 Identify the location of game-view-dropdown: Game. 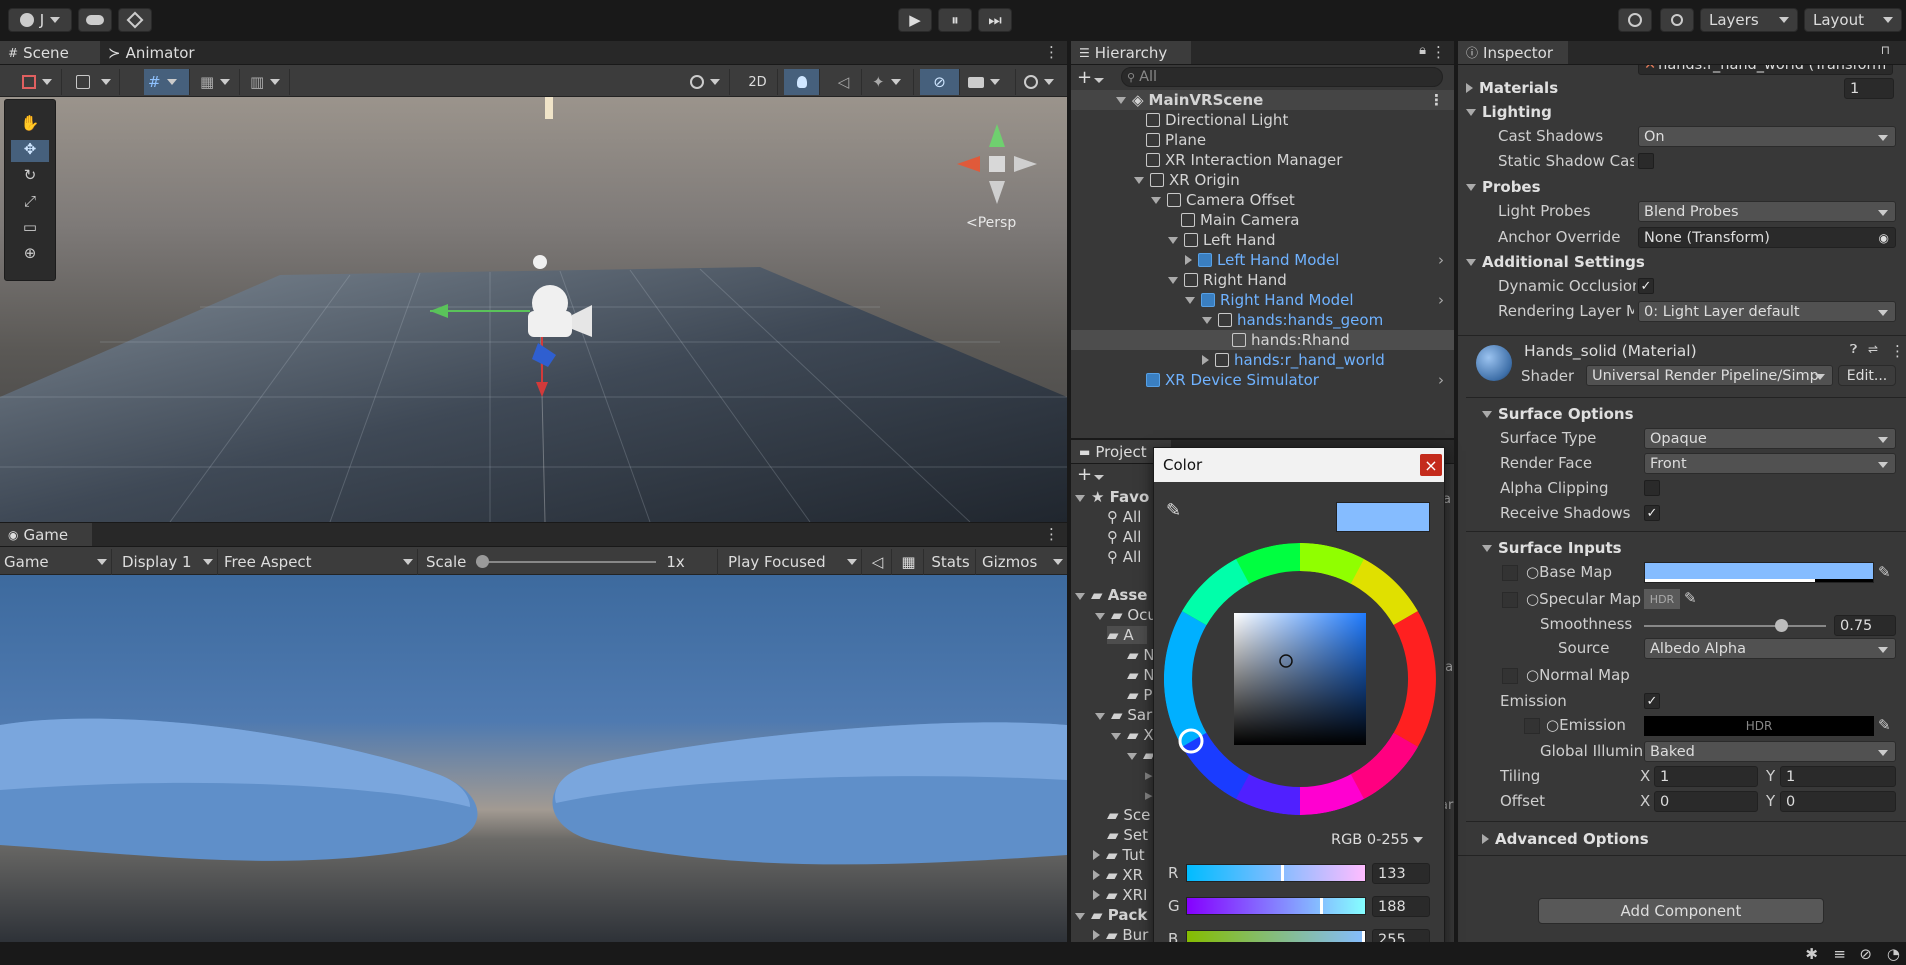
(56, 562).